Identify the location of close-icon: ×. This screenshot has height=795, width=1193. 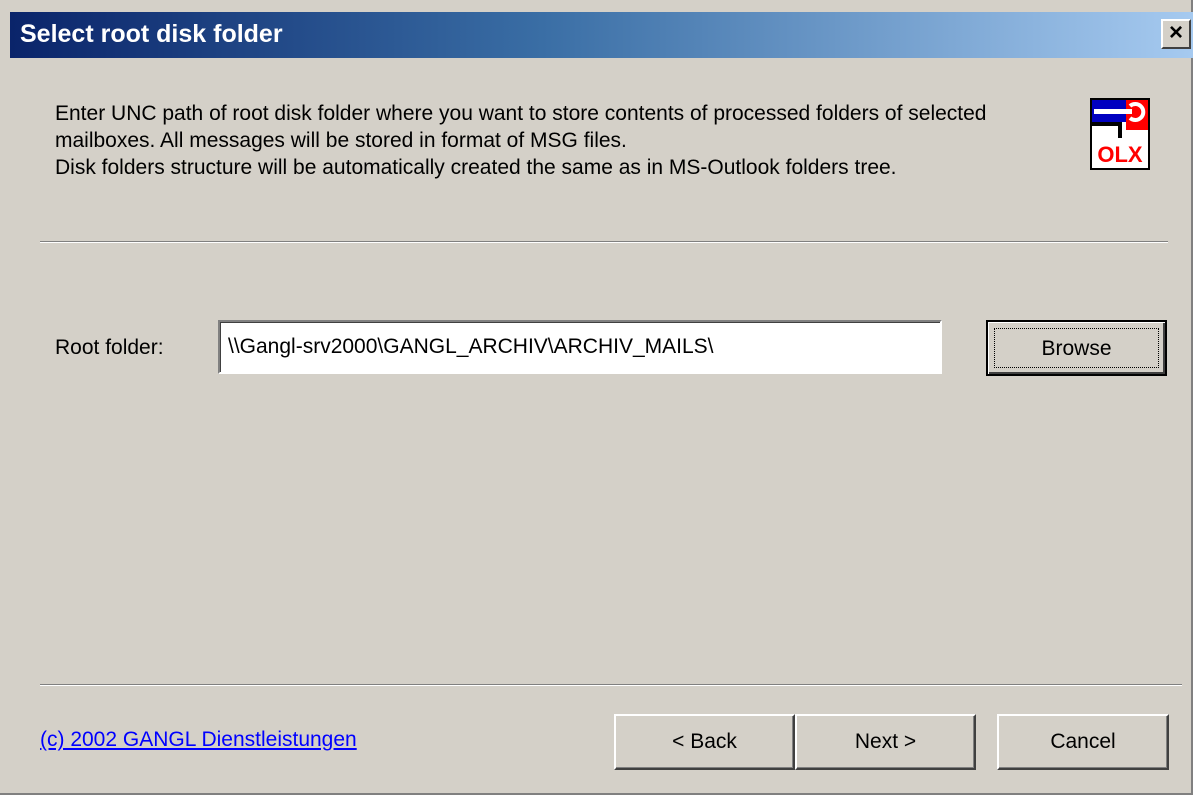
(1175, 32).